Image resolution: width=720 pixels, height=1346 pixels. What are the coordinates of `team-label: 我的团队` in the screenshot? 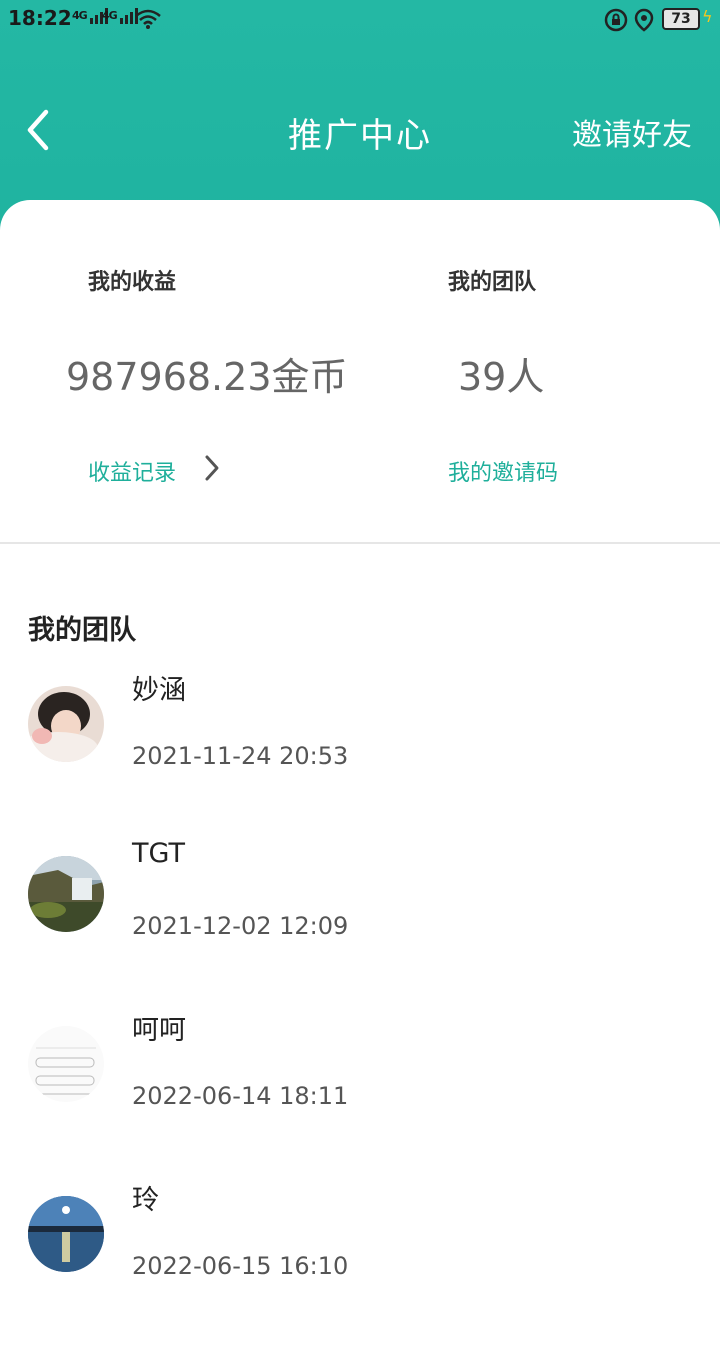 It's located at (492, 282).